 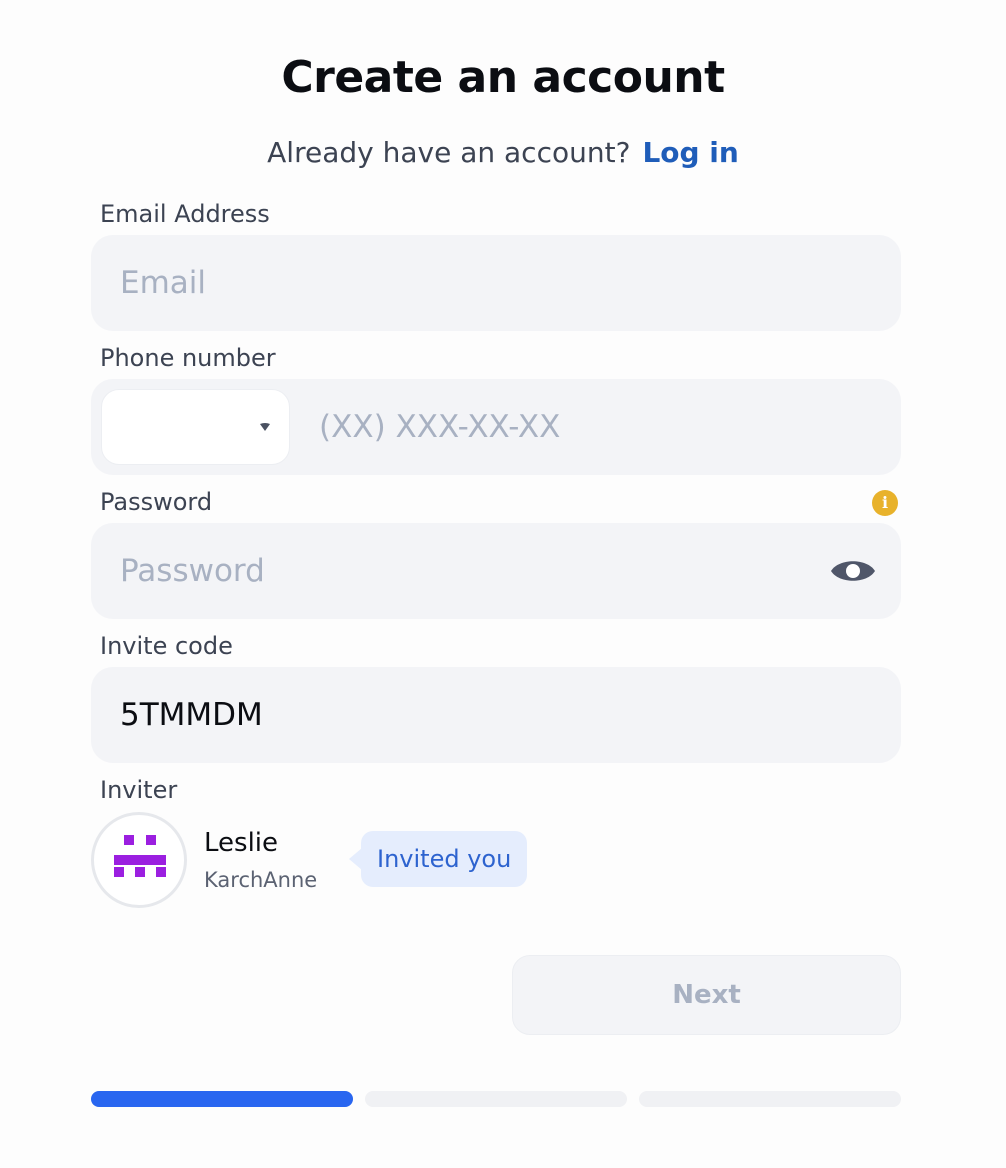 I want to click on phone-label: Phone number, so click(x=188, y=358).